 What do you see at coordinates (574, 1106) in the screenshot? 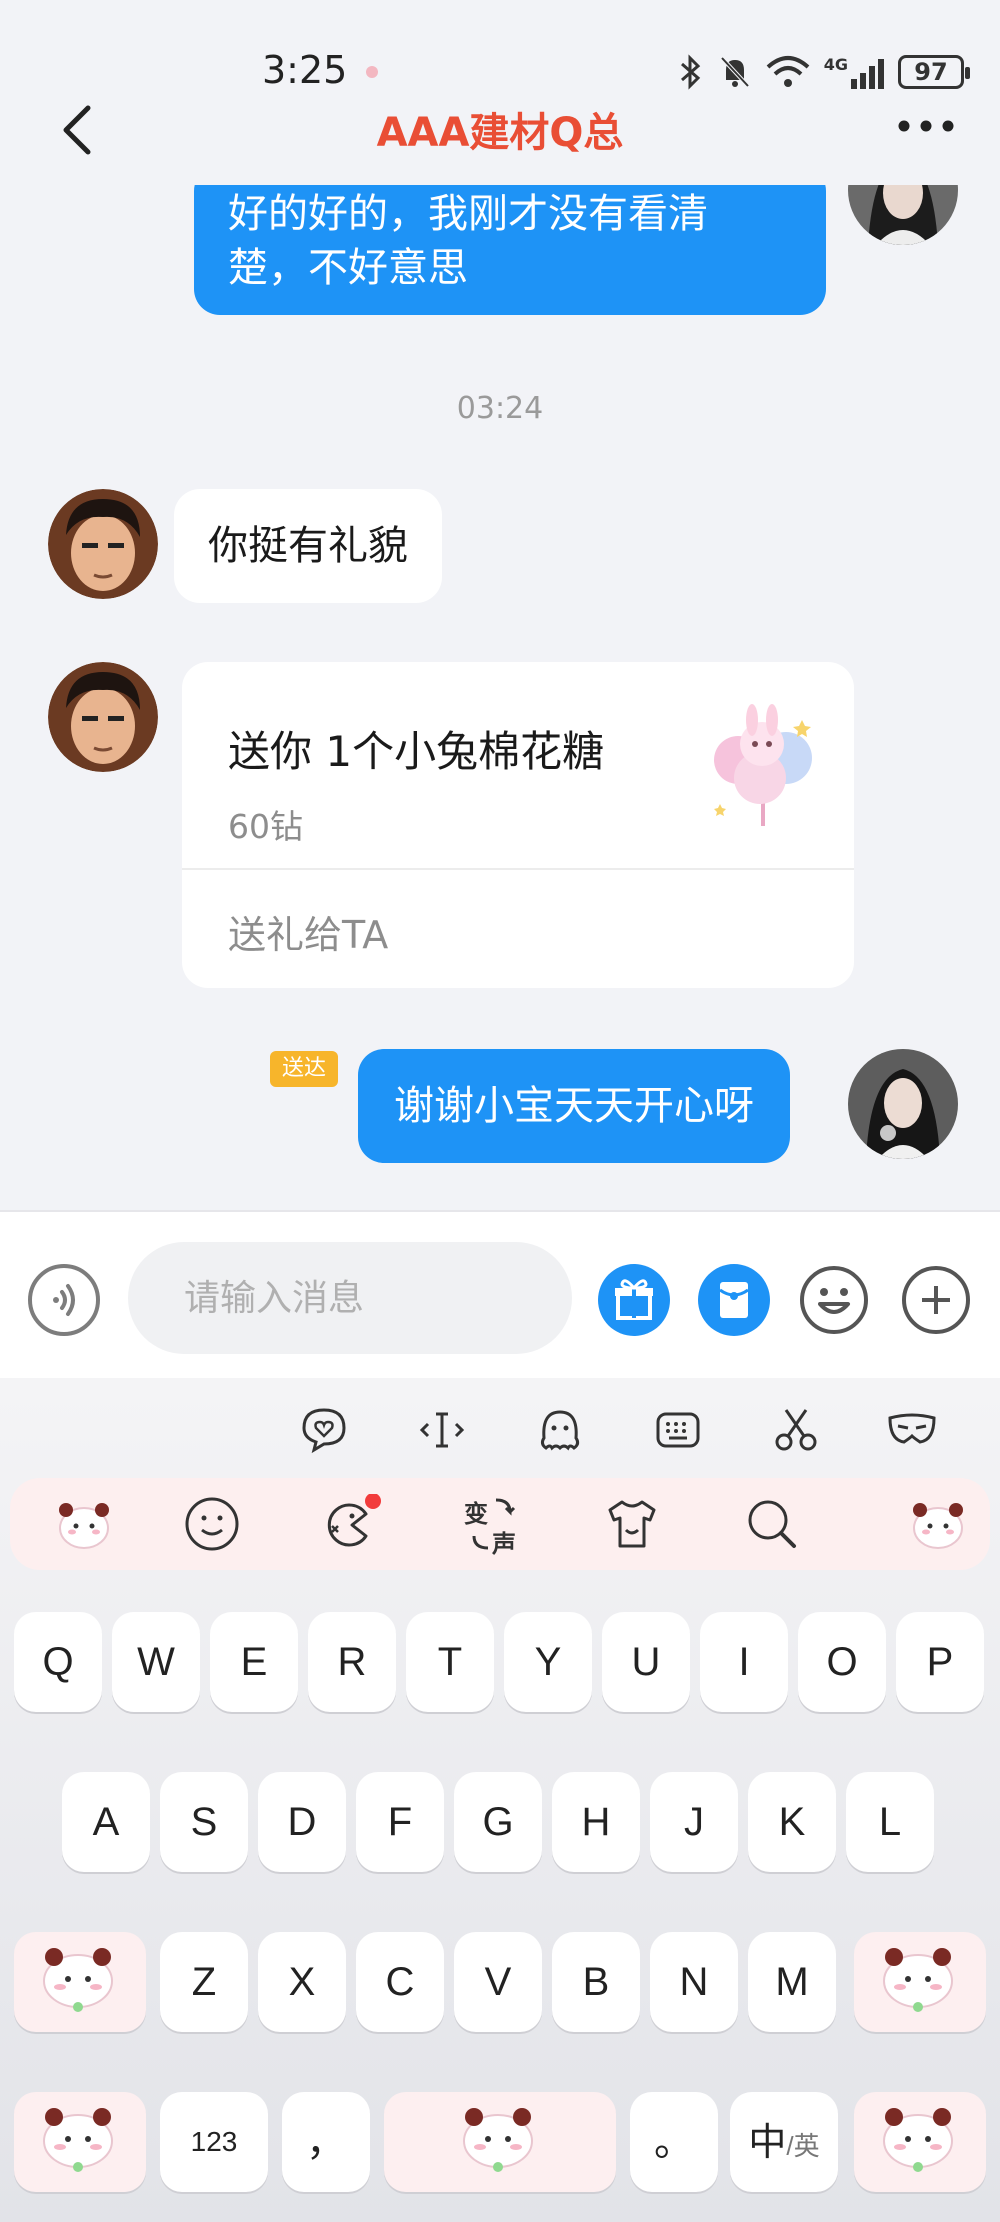
I see `outgoing-message: 谢谢小宝天天开心呀` at bounding box center [574, 1106].